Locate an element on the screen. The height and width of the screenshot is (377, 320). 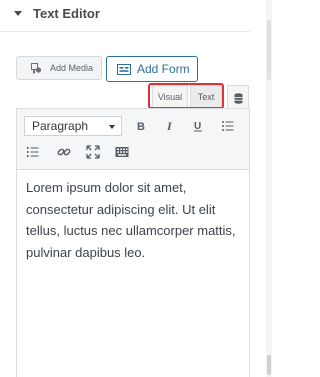
database-icon is located at coordinates (238, 97).